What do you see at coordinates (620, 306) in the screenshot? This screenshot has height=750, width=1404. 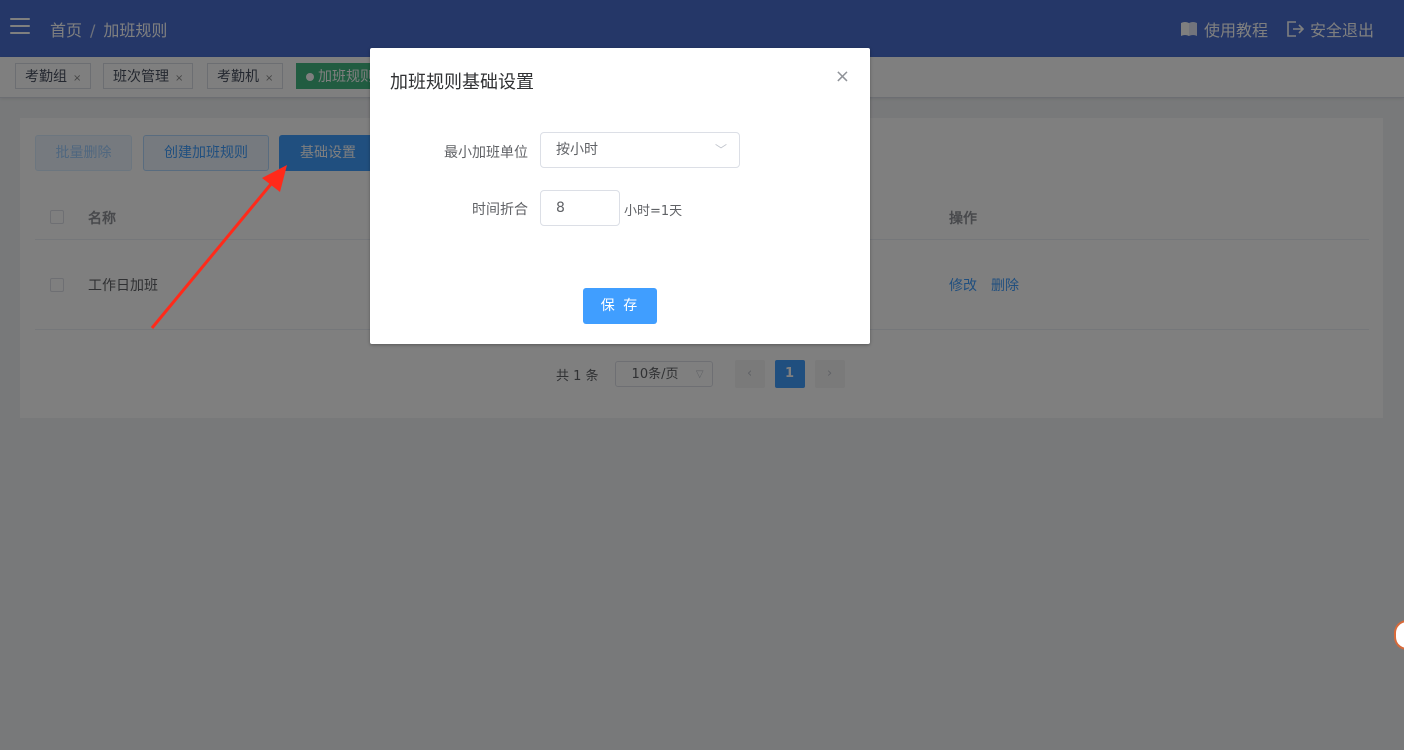 I see `save-button: 保 存` at bounding box center [620, 306].